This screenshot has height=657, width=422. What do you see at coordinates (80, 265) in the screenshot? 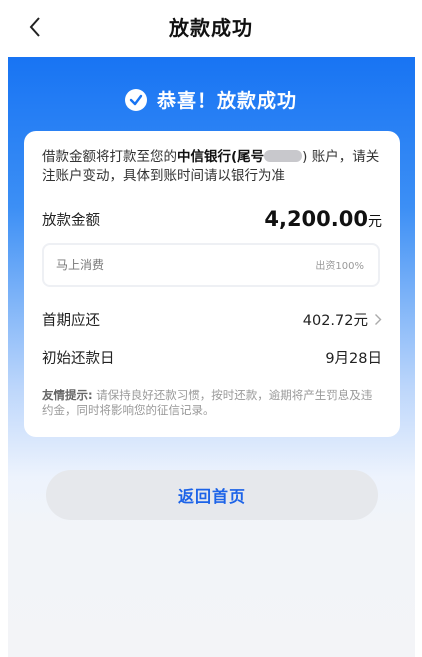
I see `lender-name: 马上消费` at bounding box center [80, 265].